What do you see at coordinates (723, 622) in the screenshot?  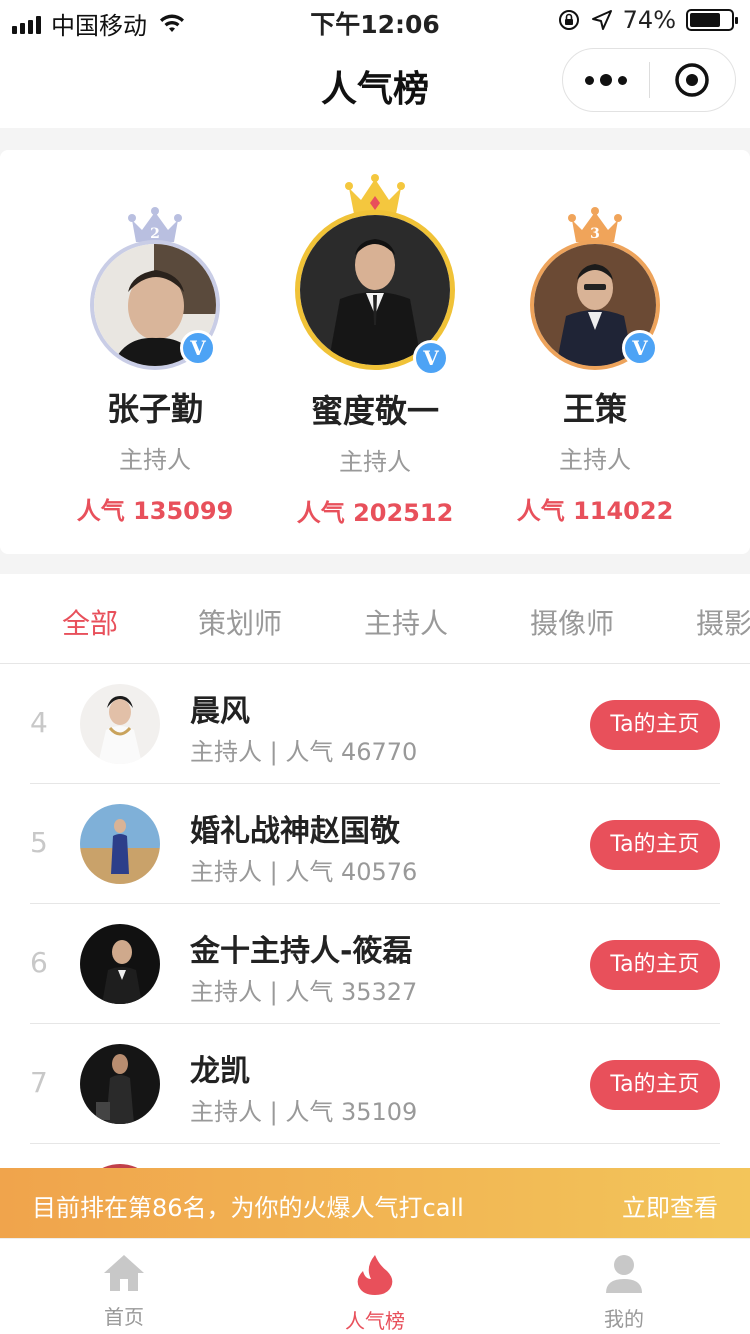 I see `tab-photographer: 摄影师` at bounding box center [723, 622].